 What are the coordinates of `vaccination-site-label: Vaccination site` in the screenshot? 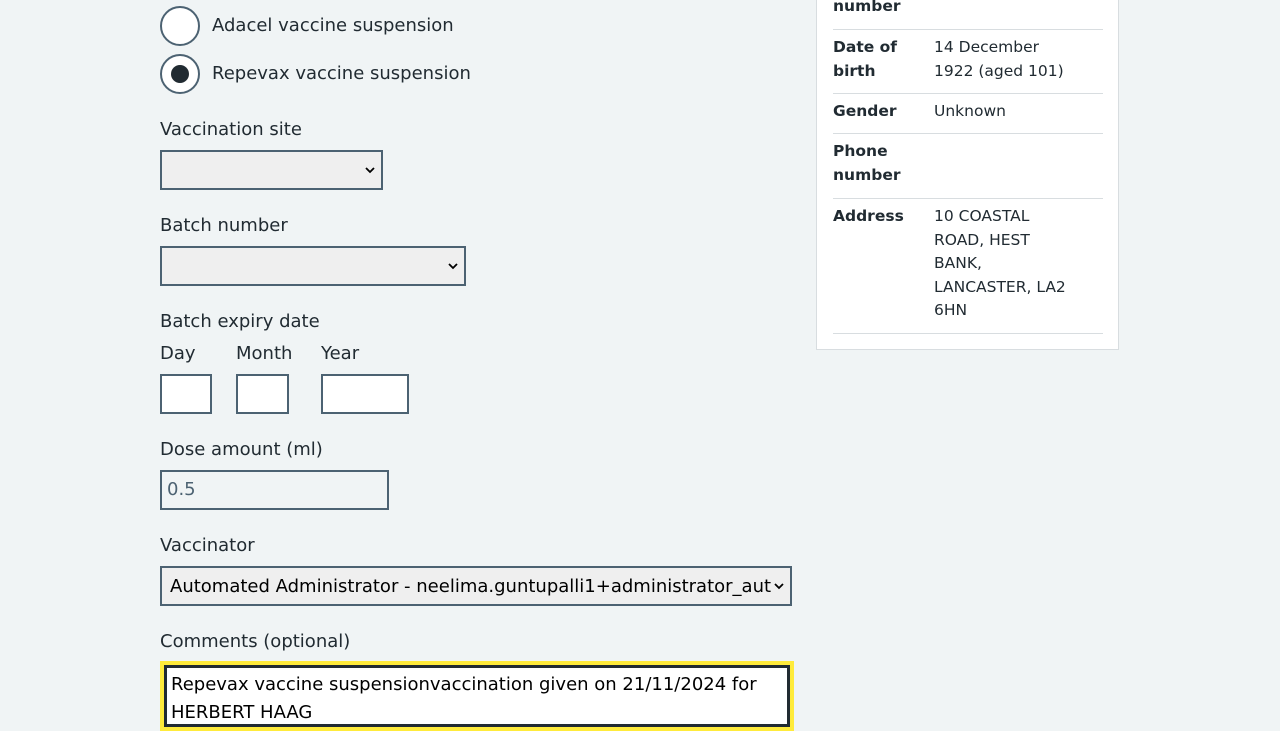 It's located at (231, 129).